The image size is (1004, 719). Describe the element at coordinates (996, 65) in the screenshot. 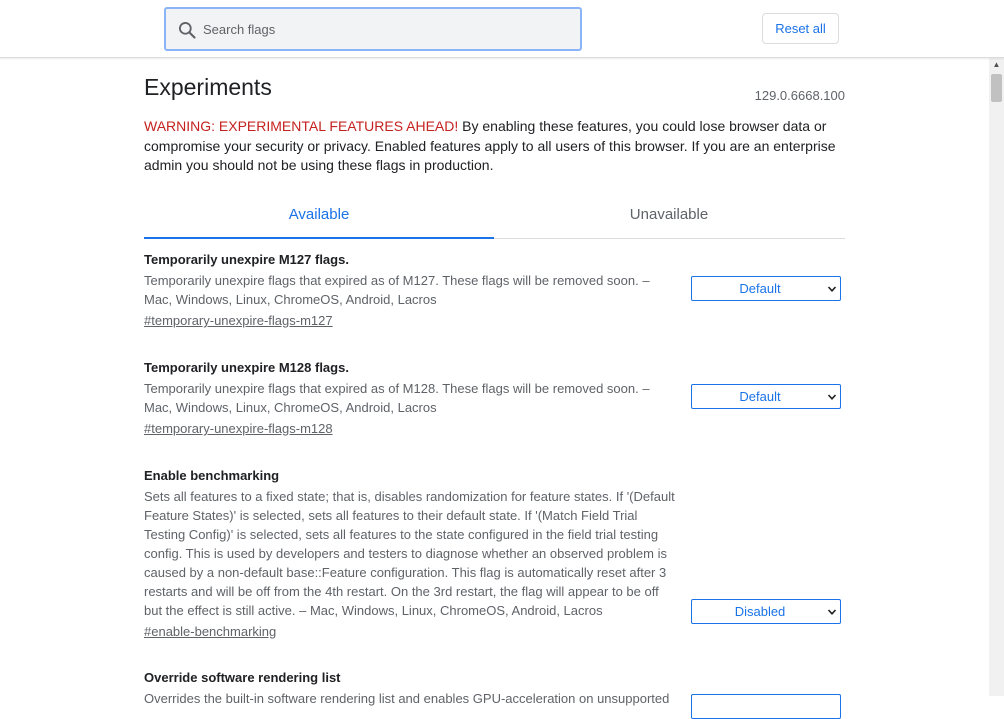

I see `scroll-up-arrow-icon: ▲` at that location.